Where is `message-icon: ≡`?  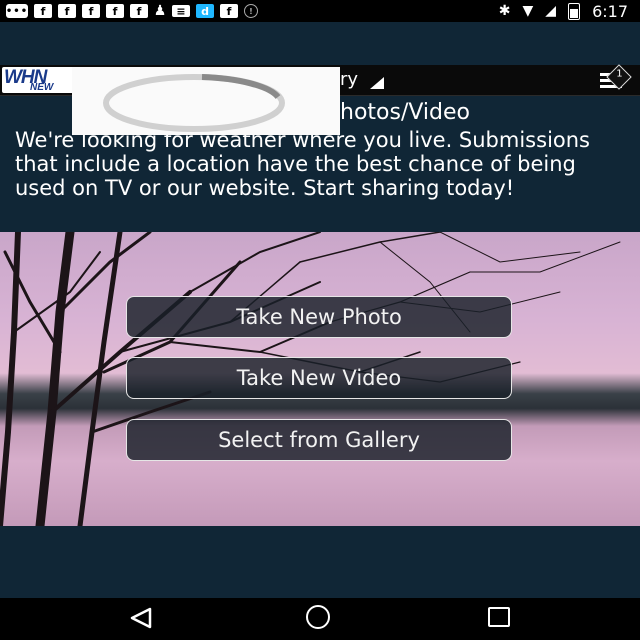
message-icon: ≡ is located at coordinates (181, 11).